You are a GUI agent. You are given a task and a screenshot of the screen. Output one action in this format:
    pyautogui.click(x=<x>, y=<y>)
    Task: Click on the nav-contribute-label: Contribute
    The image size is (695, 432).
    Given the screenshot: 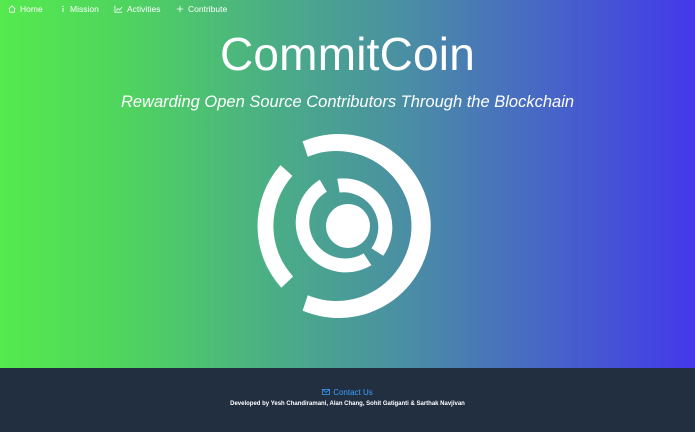 What is the action you would take?
    pyautogui.click(x=208, y=9)
    